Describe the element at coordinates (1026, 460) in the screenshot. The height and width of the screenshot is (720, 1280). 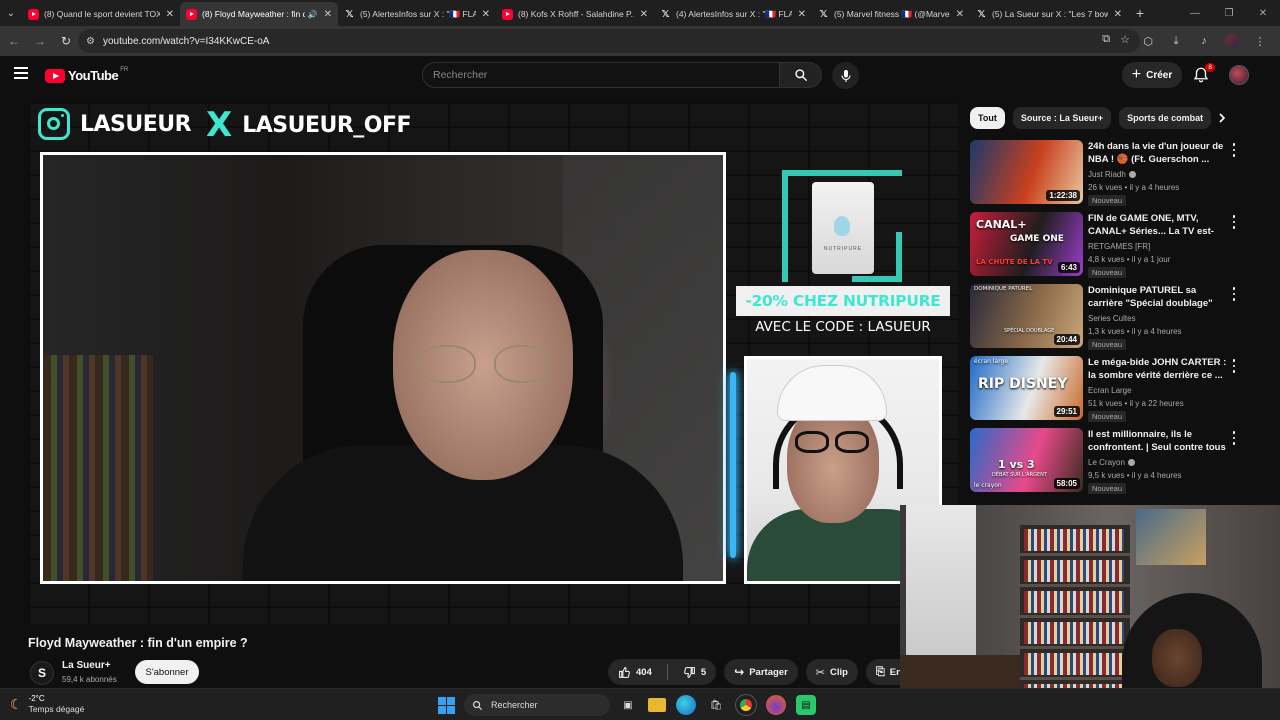
I see `video-thumbnail: 58:05 1 vs 3 DÉBAT SUR L'ARGENT le crayon` at that location.